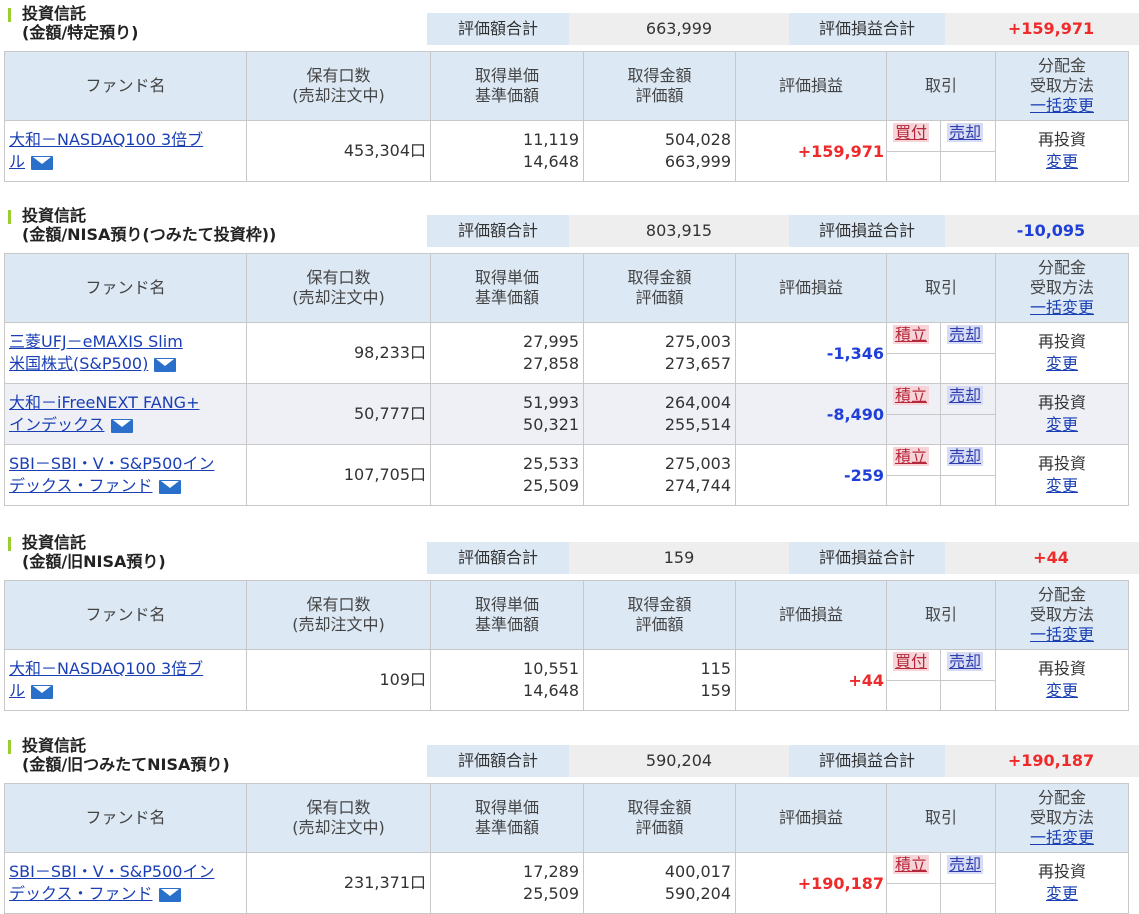  I want to click on column-header: 取得金額 評価額, so click(659, 818).